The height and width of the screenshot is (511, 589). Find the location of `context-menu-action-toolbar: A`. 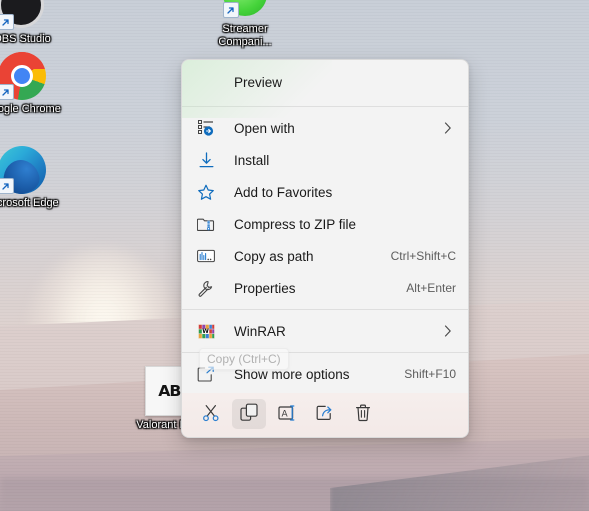

context-menu-action-toolbar: A is located at coordinates (325, 415).